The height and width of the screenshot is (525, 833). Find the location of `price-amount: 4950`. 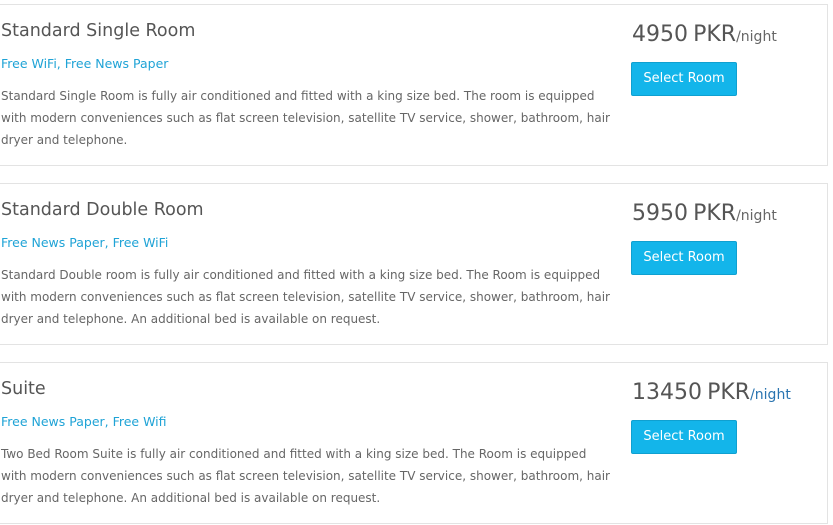

price-amount: 4950 is located at coordinates (660, 34).